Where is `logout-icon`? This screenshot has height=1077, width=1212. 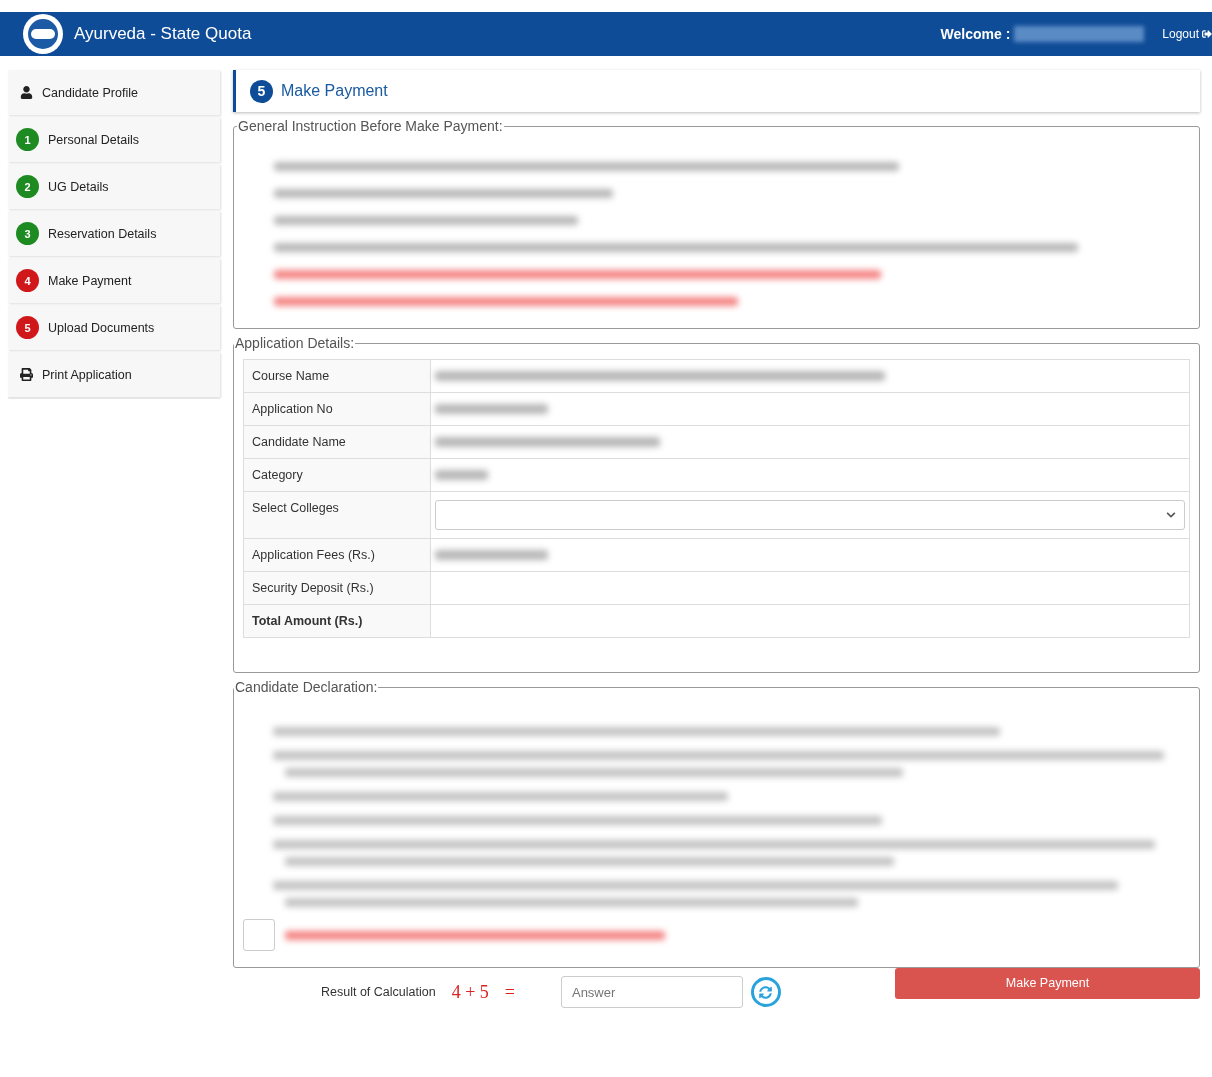
logout-icon is located at coordinates (1207, 34).